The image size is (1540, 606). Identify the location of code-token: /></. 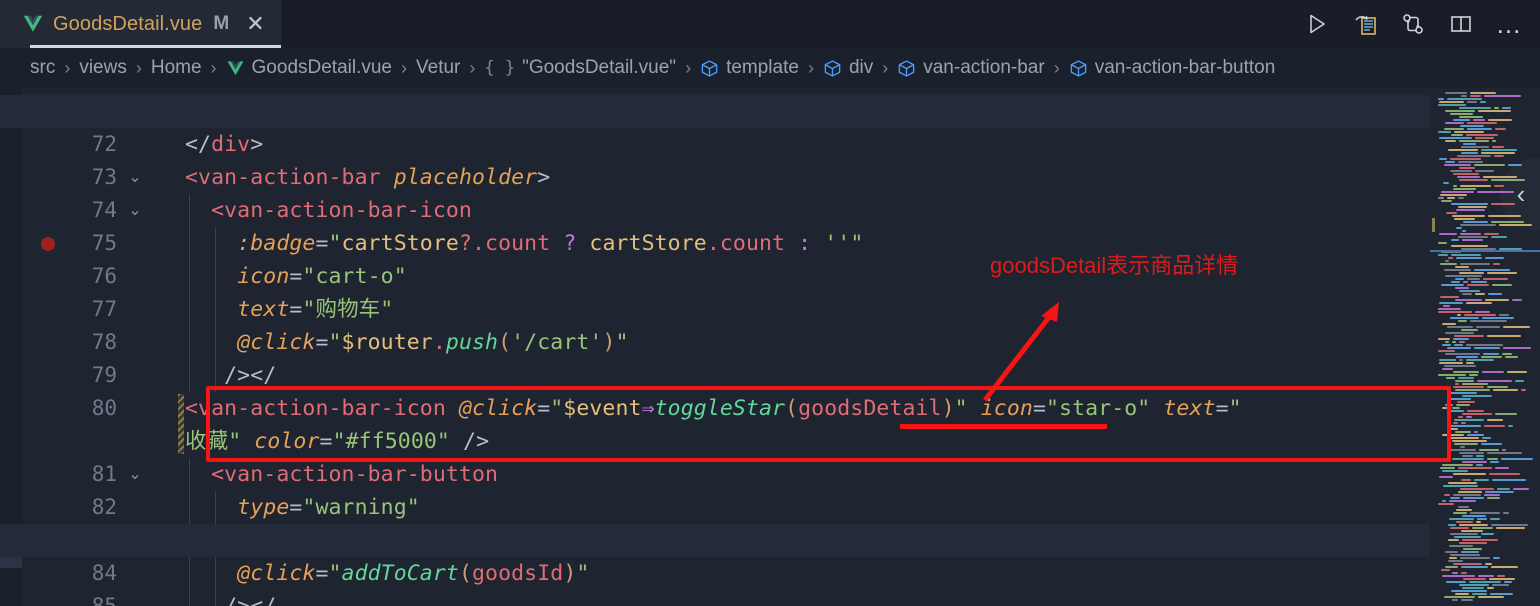
(230, 600).